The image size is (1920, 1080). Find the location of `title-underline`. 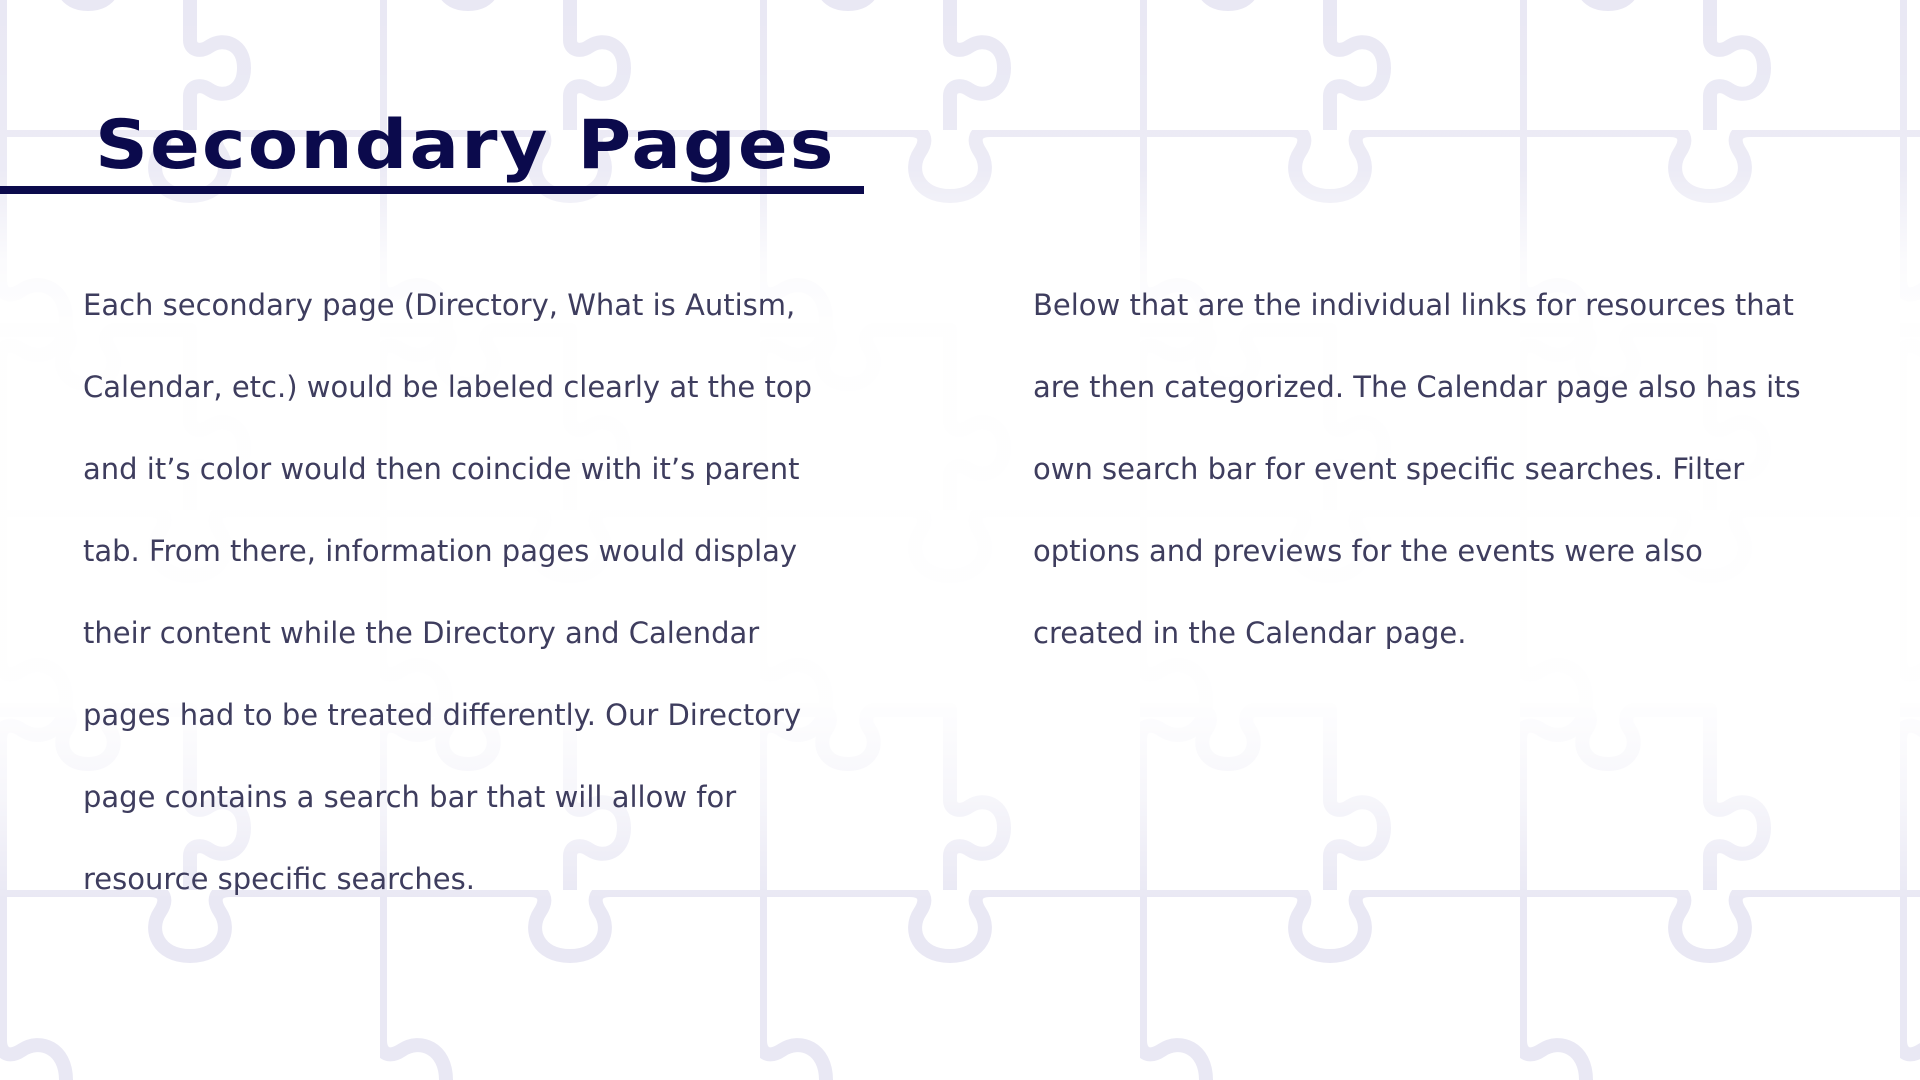

title-underline is located at coordinates (432, 190).